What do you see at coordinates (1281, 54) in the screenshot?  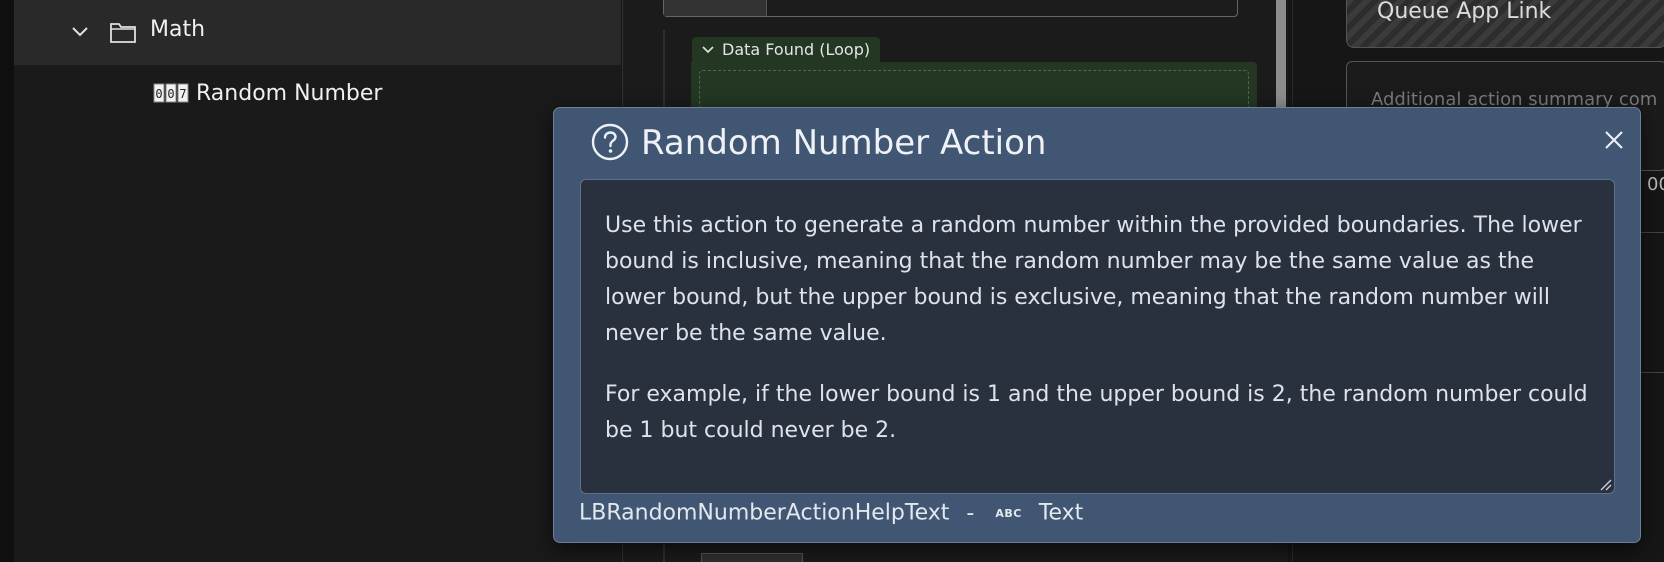 I see `canvas-scrollbar-thumb` at bounding box center [1281, 54].